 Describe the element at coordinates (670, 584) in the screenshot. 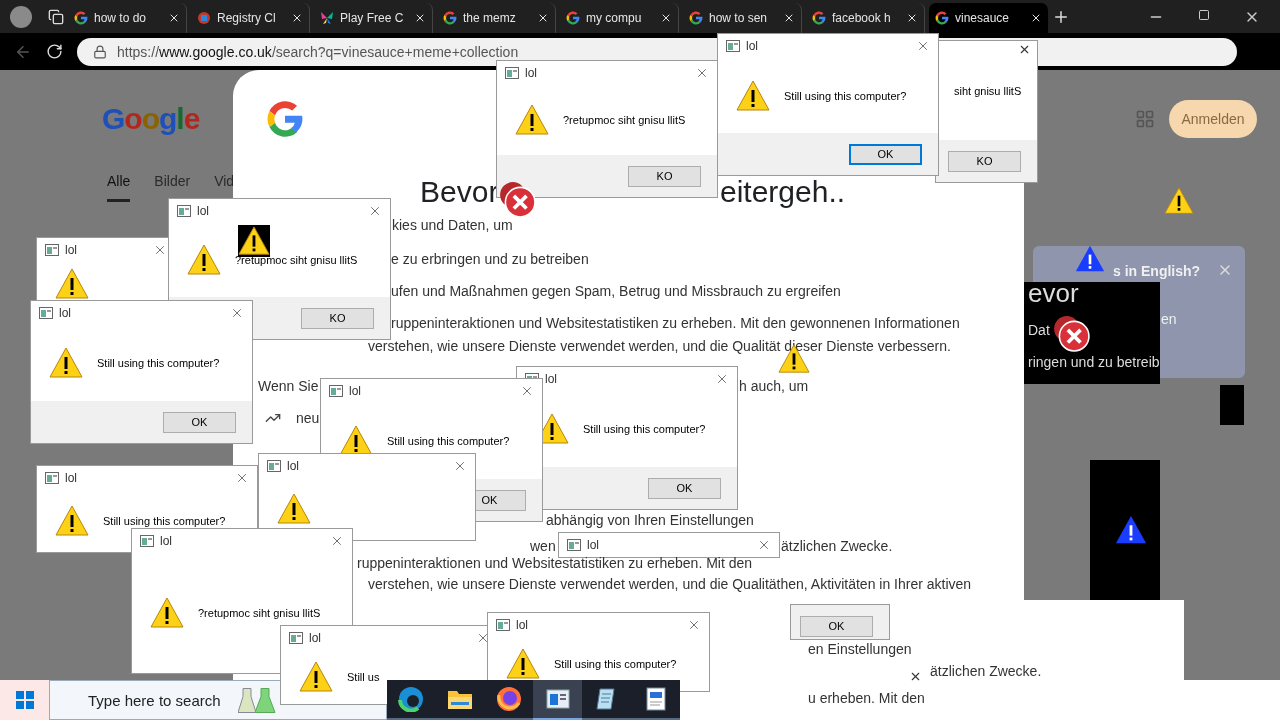

I see `page-text: verstehen, wie unsere Dienste verwendet werden, und die Qualitäthen, Aktivitäten in Ihrer aktiven` at that location.